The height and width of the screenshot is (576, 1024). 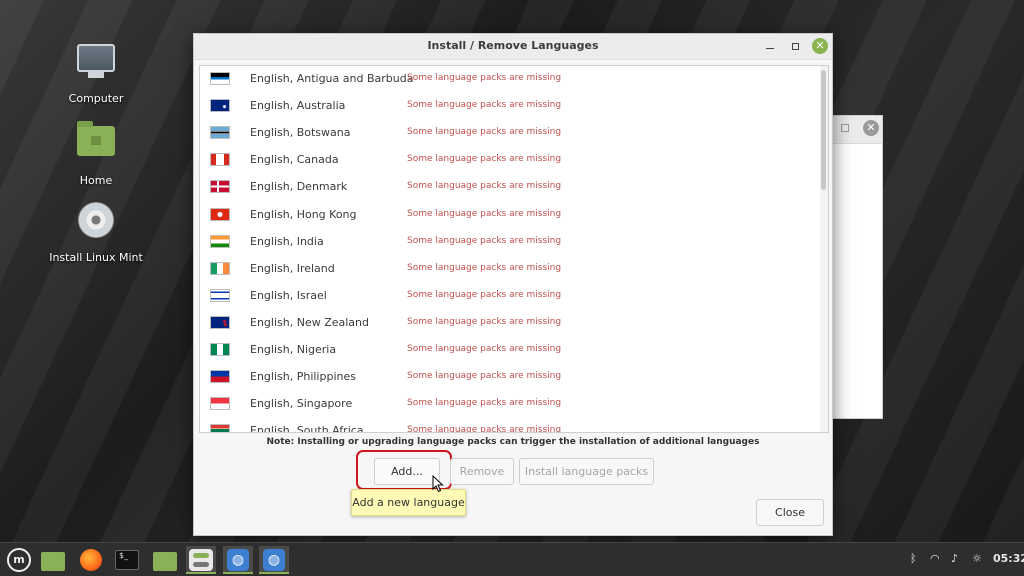 I want to click on dialog-title: Install / Remove Languages, so click(x=513, y=45).